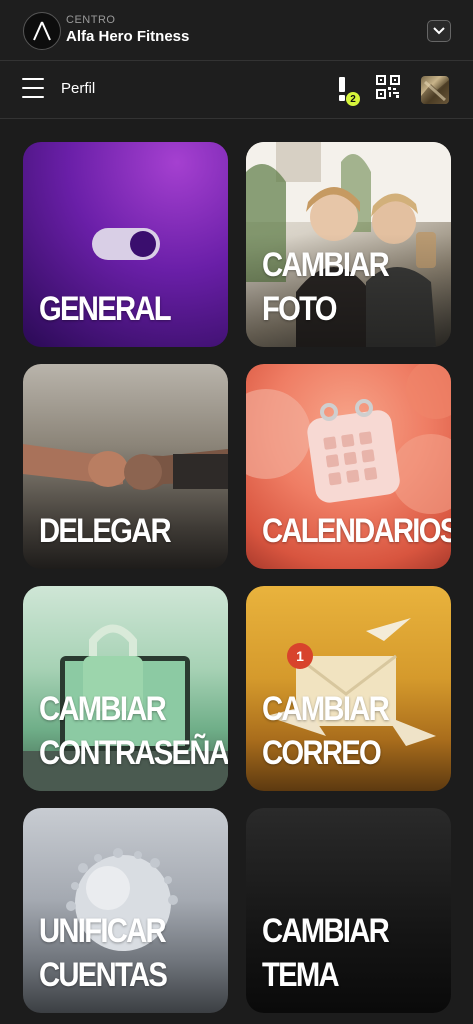 The image size is (473, 1024). What do you see at coordinates (300, 656) in the screenshot?
I see `svg-text: 1` at bounding box center [300, 656].